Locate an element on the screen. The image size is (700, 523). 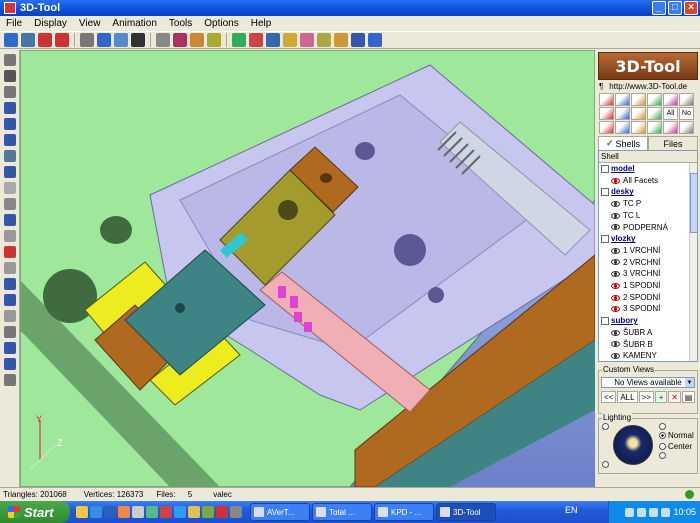
shell-scrollbar is located at coordinates (693, 262).